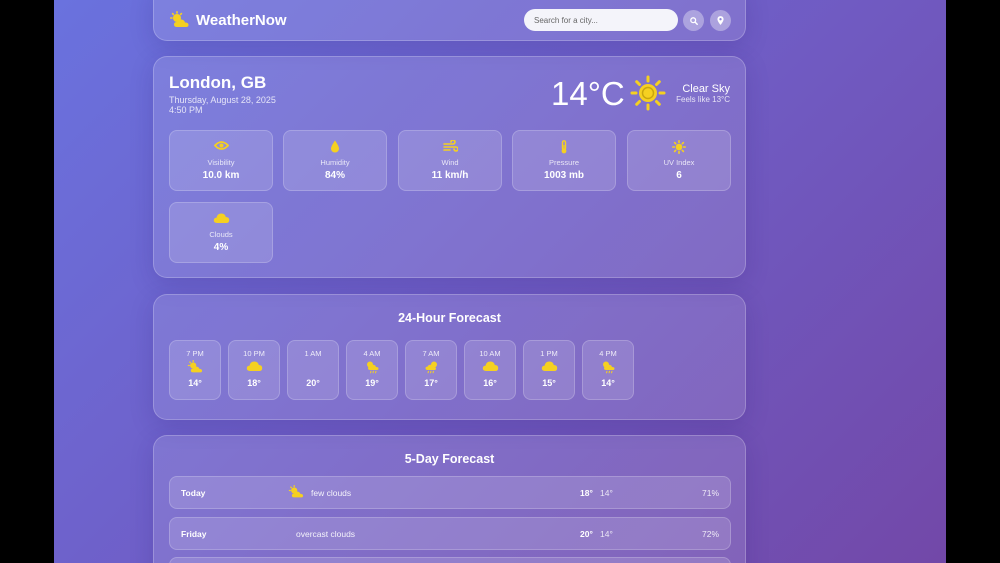 The height and width of the screenshot is (563, 1000). I want to click on hour-item: 10 PM 18°, so click(254, 370).